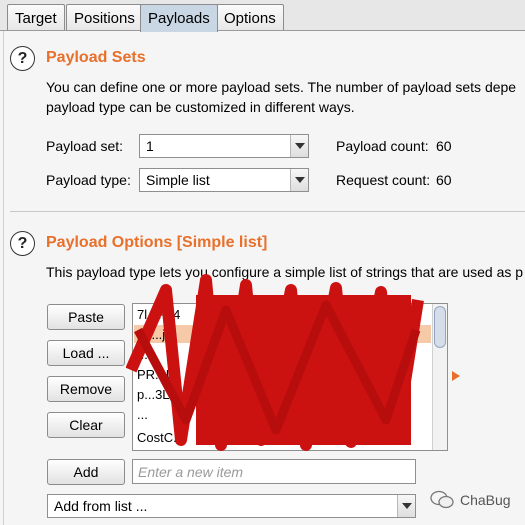 The image size is (525, 525). I want to click on request-count-value: 60, so click(444, 180).